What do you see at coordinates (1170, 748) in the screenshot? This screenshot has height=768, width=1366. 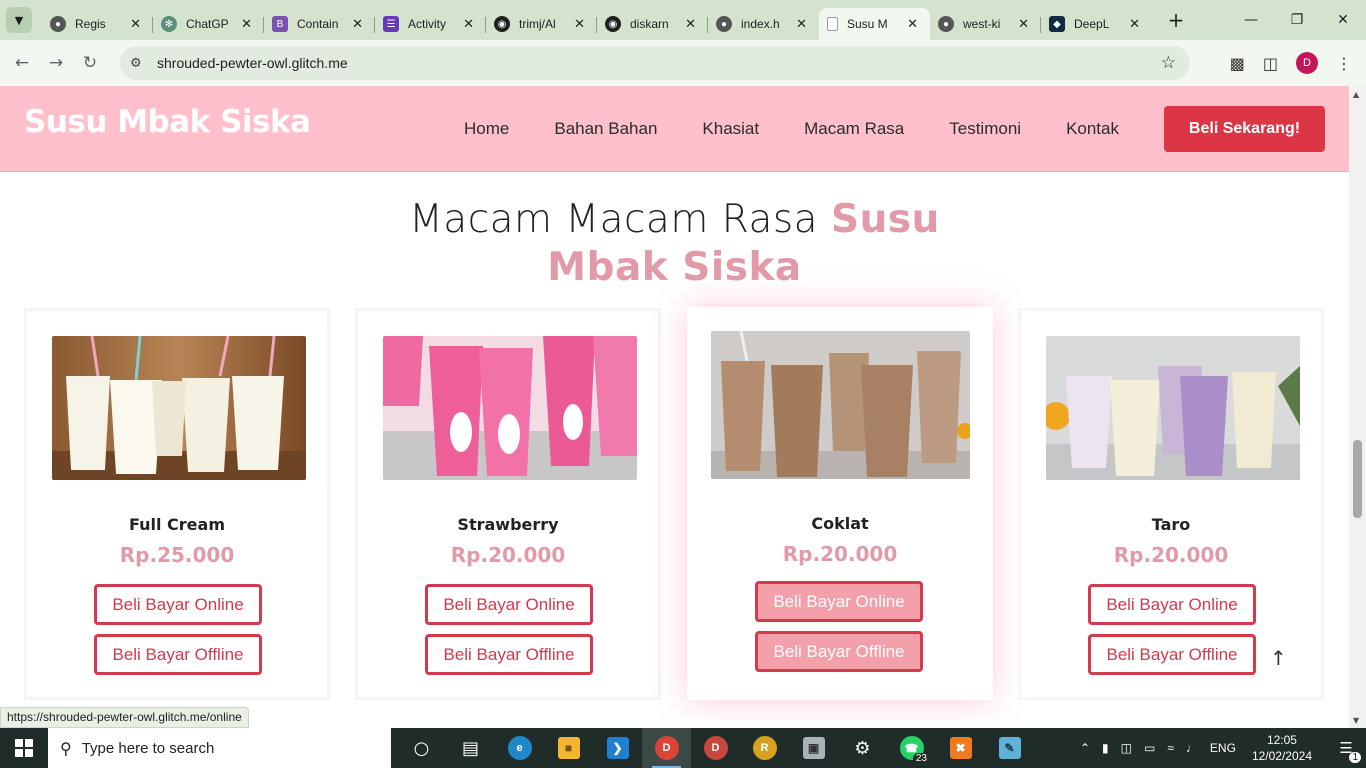 I see `wifi-icon: ≈` at bounding box center [1170, 748].